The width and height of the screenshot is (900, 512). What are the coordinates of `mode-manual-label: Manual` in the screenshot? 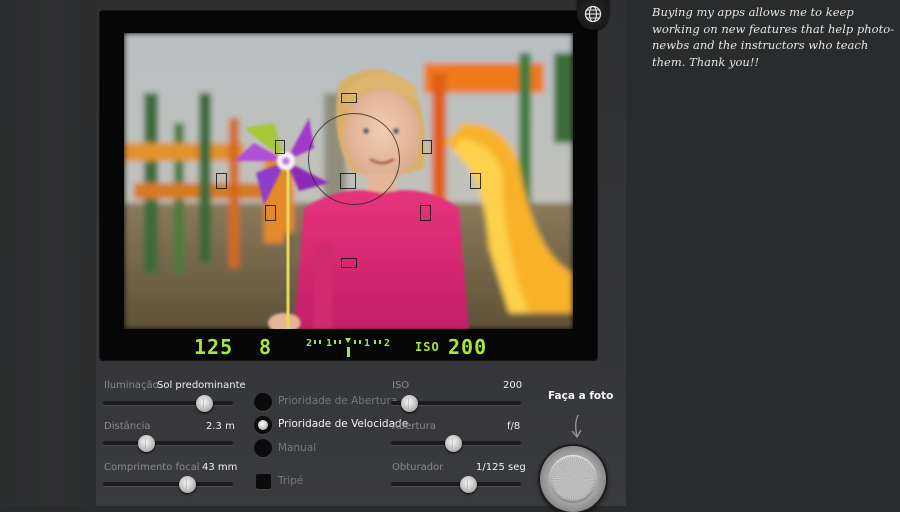 It's located at (297, 448).